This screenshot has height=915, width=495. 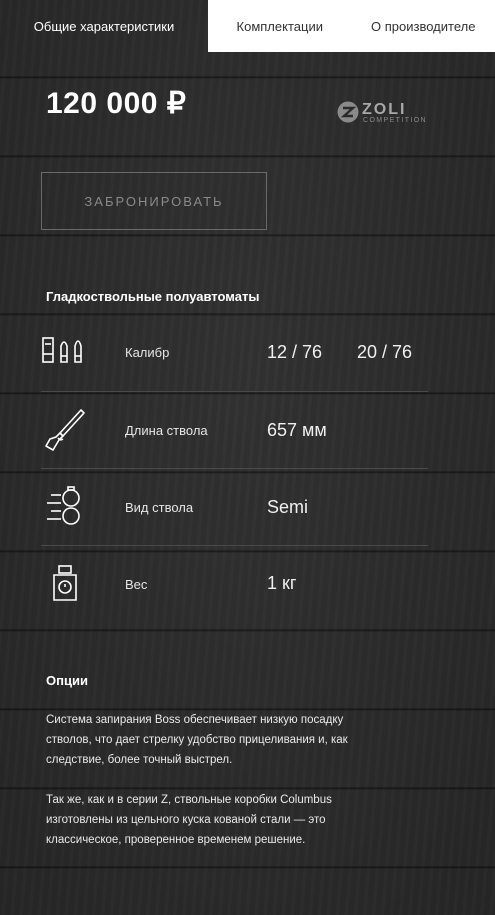 I want to click on tab-manufacturer: О производителе, so click(x=423, y=26).